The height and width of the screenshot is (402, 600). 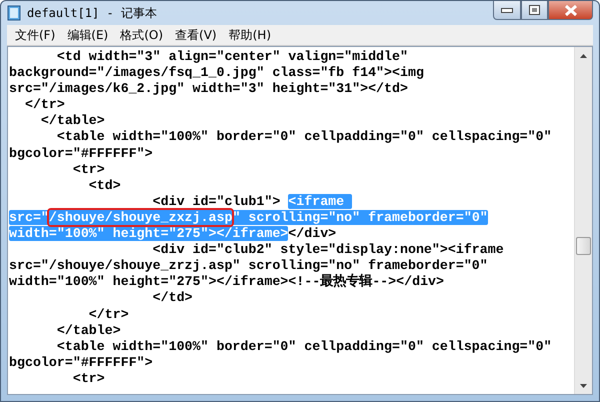 I want to click on window-title: default[1] - 记事本, so click(x=92, y=13).